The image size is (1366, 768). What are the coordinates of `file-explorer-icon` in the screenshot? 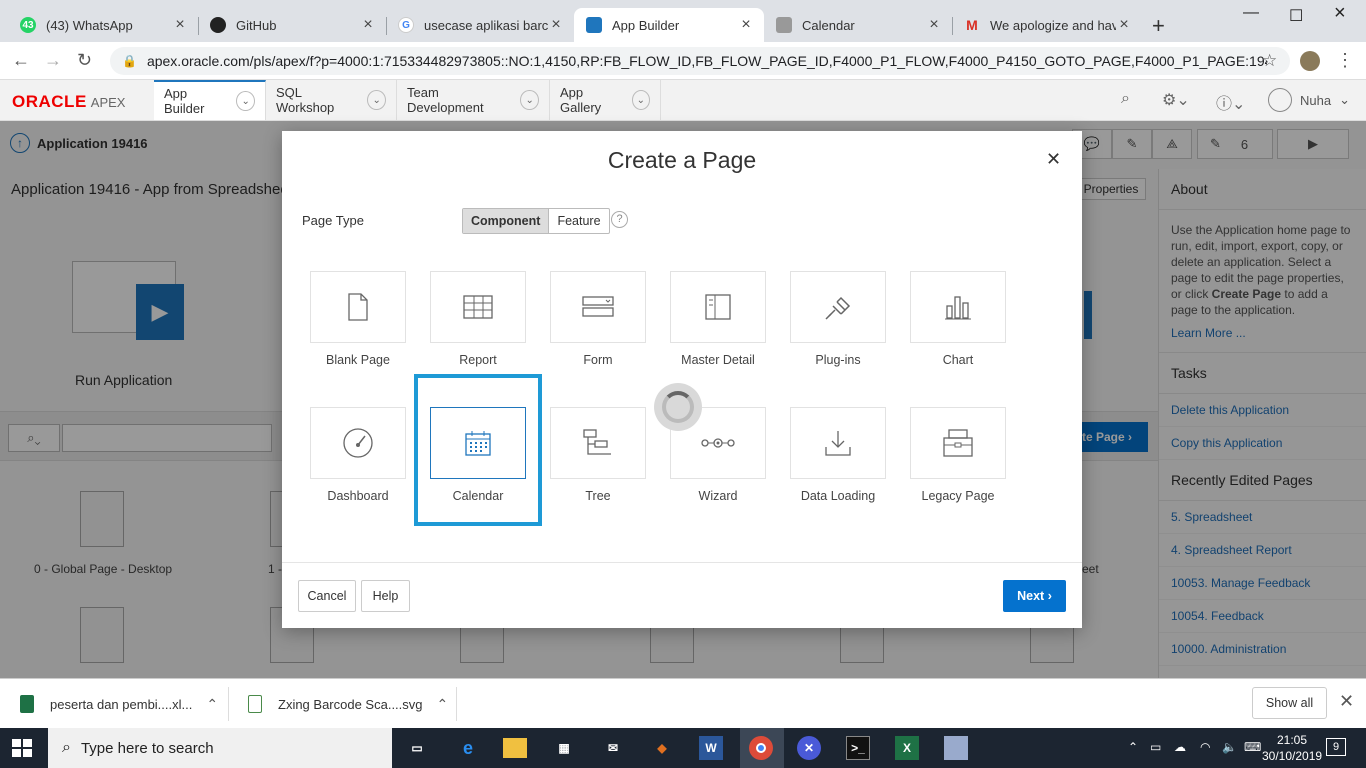 It's located at (515, 748).